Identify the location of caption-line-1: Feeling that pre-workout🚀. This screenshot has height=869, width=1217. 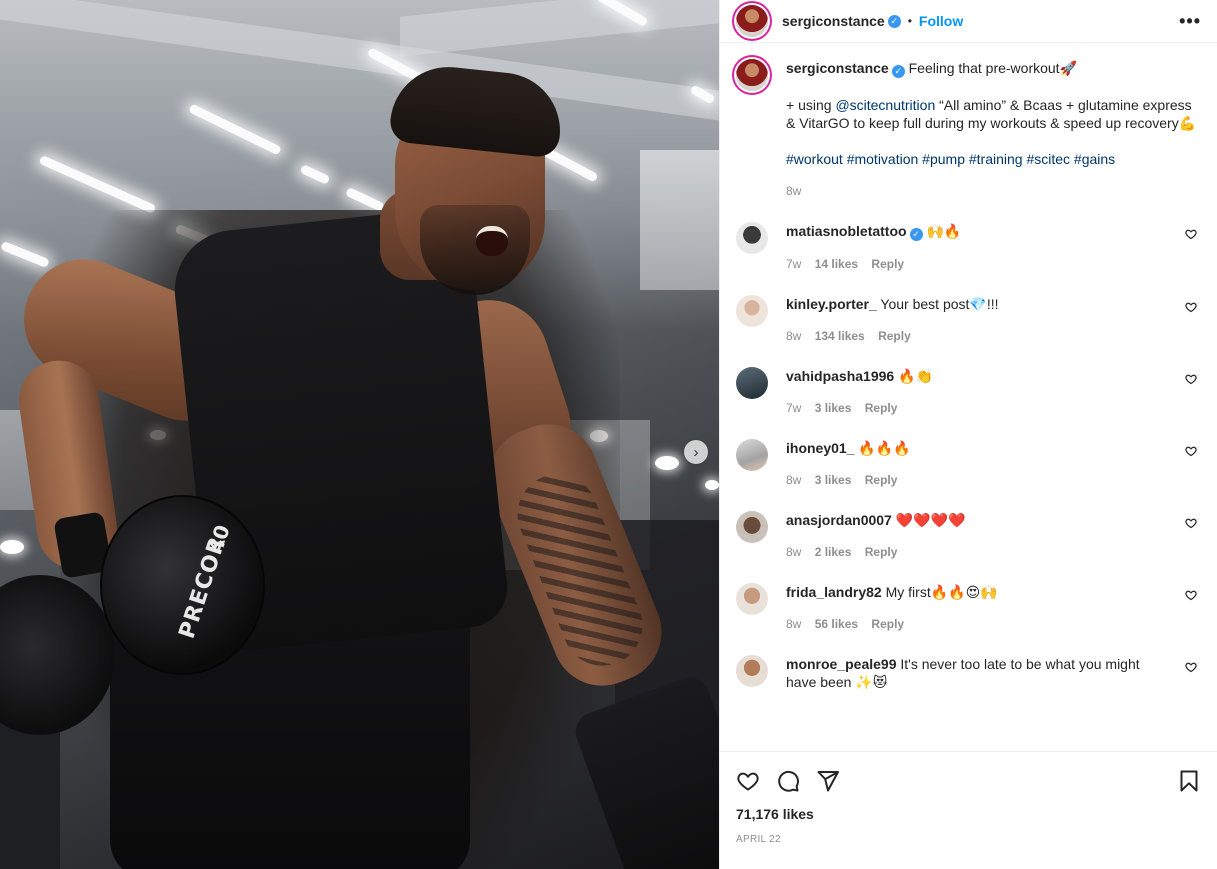
(993, 68).